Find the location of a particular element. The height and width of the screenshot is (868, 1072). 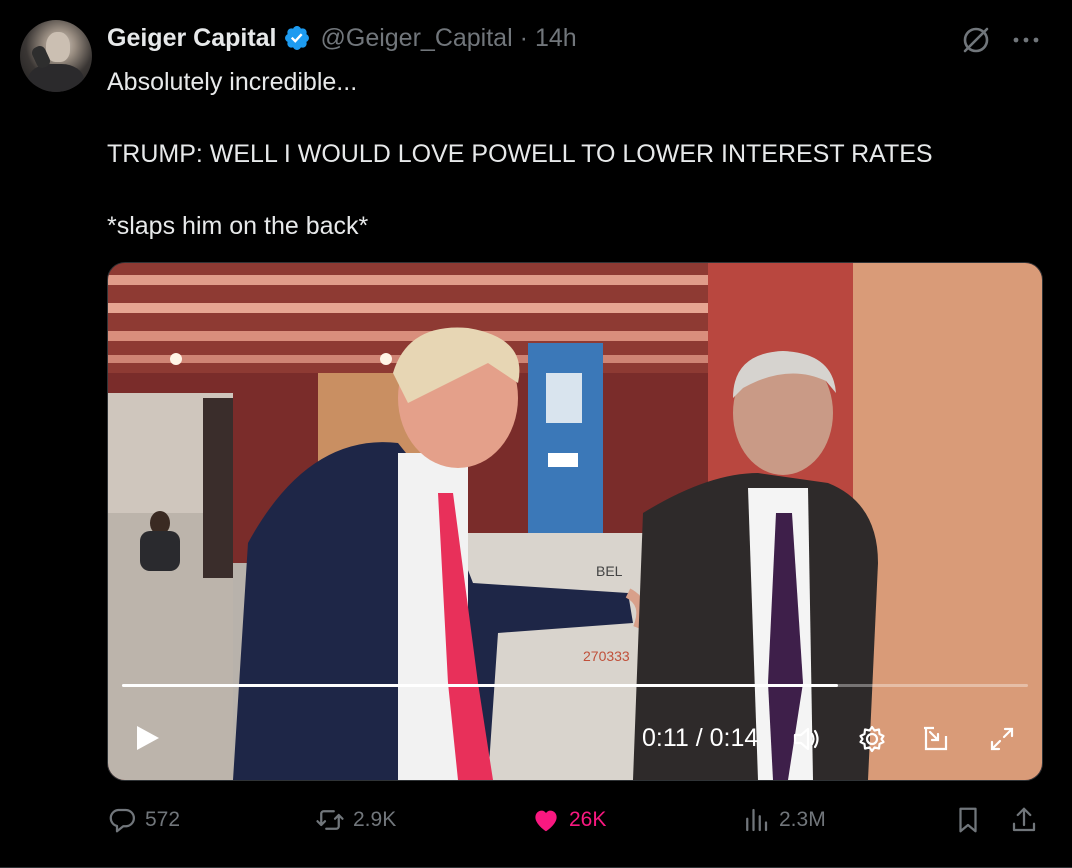

avatar-suit is located at coordinates (56, 78).